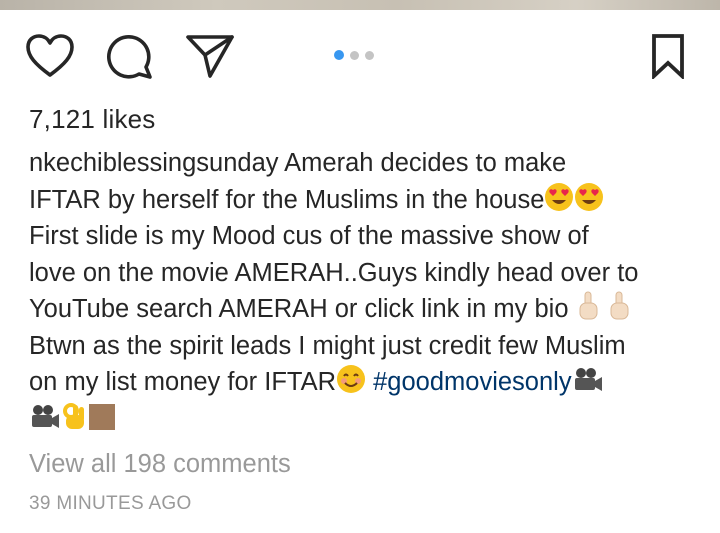  What do you see at coordinates (74, 416) in the screenshot?
I see `ok-hand-emoji-icon` at bounding box center [74, 416].